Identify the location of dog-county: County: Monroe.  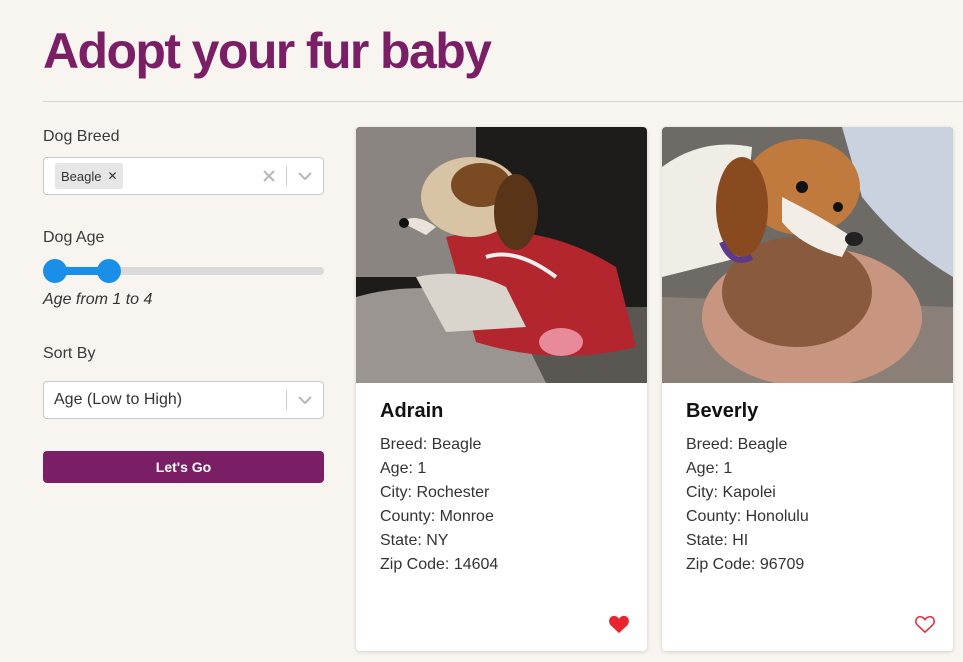
(437, 516).